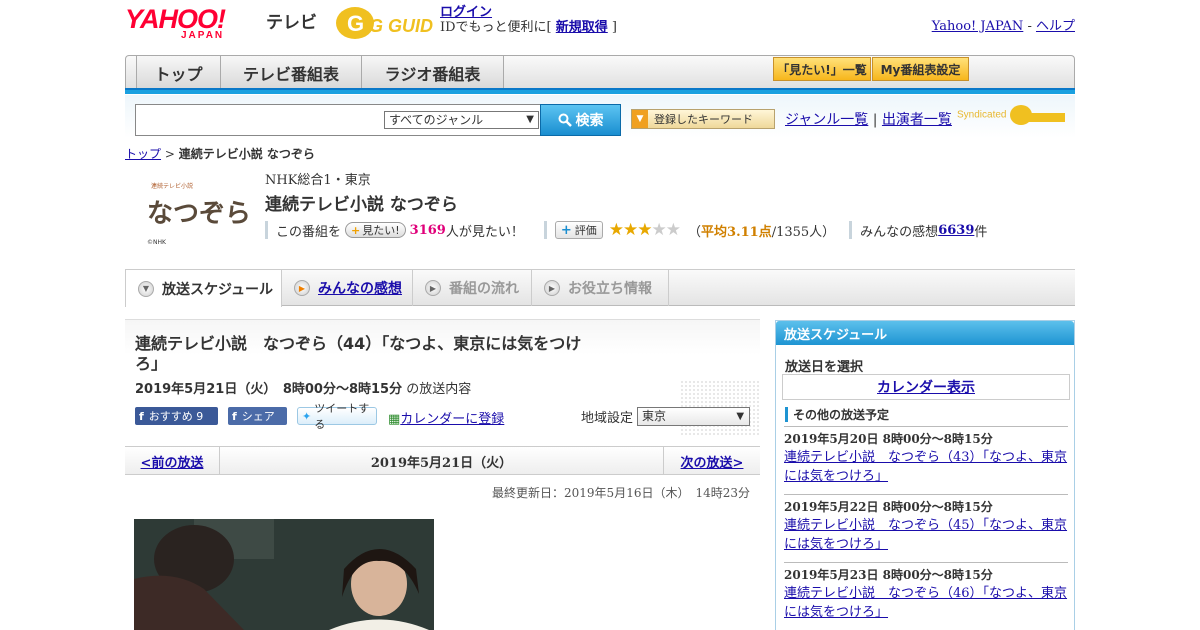  Describe the element at coordinates (198, 214) in the screenshot. I see `program-logo-text: なつぞら` at that location.